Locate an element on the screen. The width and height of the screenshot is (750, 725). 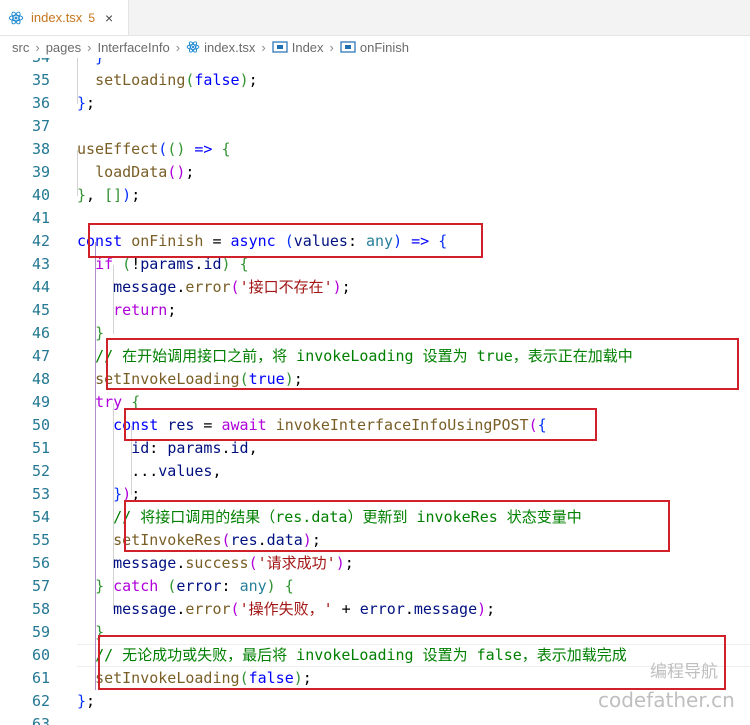
code-token: useEffect is located at coordinates (118, 149).